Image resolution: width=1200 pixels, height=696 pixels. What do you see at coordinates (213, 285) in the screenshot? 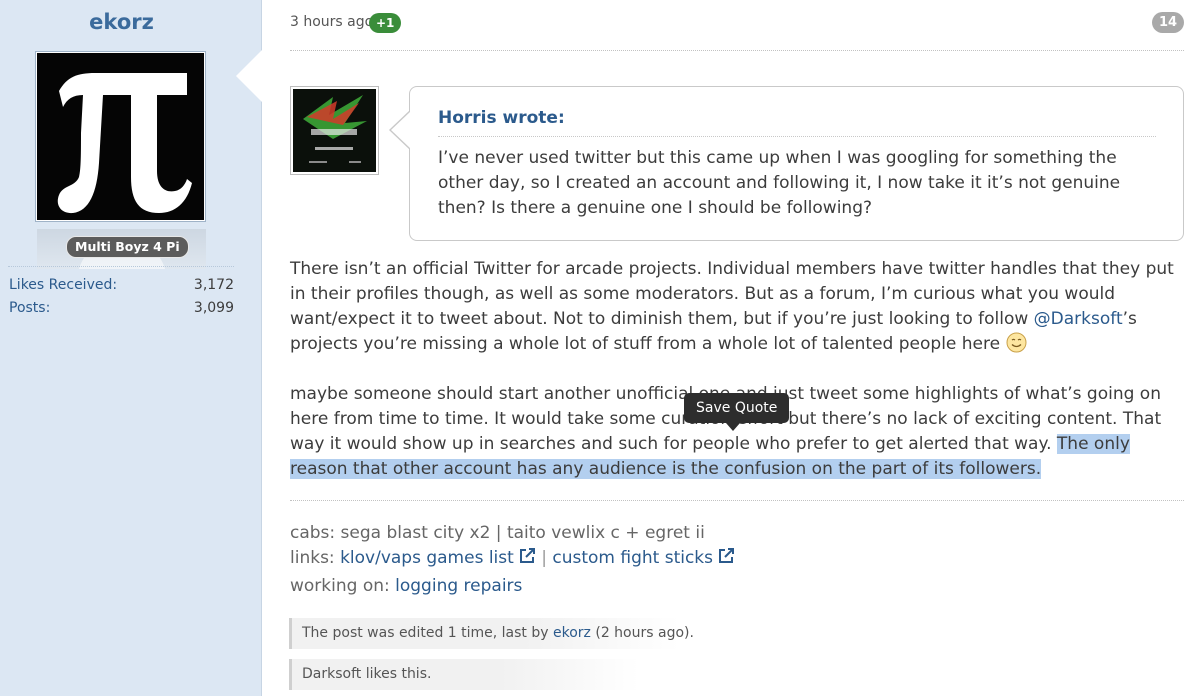
I see `stat-value: 3,172` at bounding box center [213, 285].